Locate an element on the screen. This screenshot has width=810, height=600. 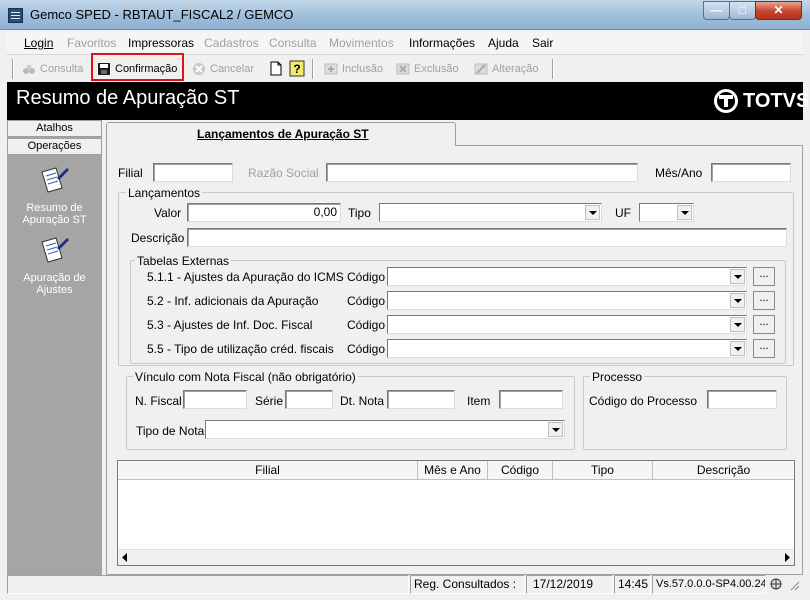
codigo-select-ajustes-doc-fiscal is located at coordinates (567, 324).